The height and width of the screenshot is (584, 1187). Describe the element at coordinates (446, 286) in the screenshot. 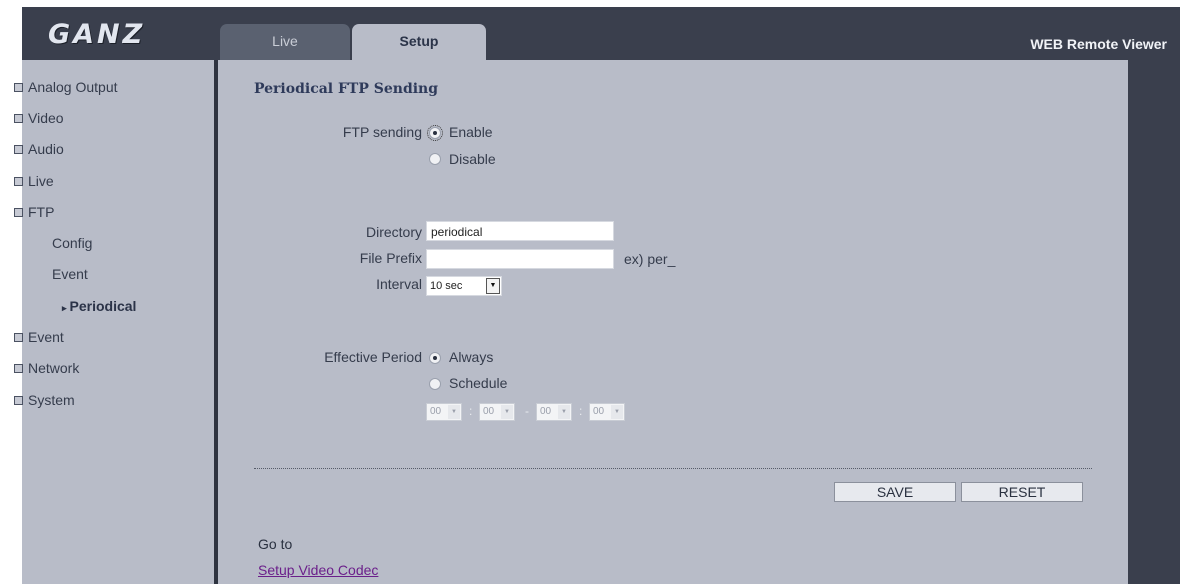

I see `interval-value: 10 sec` at that location.